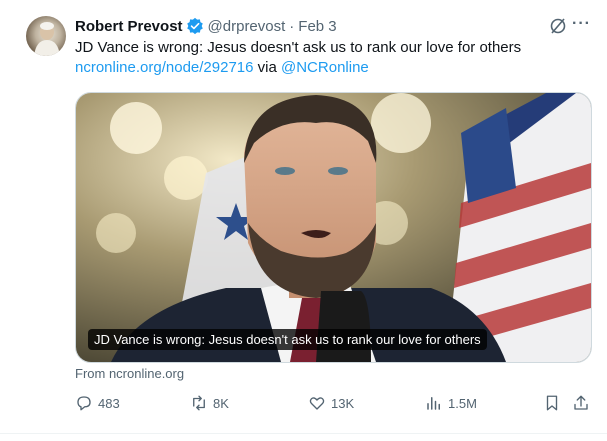 The height and width of the screenshot is (441, 607). I want to click on author-handle: @drprevost, so click(247, 26).